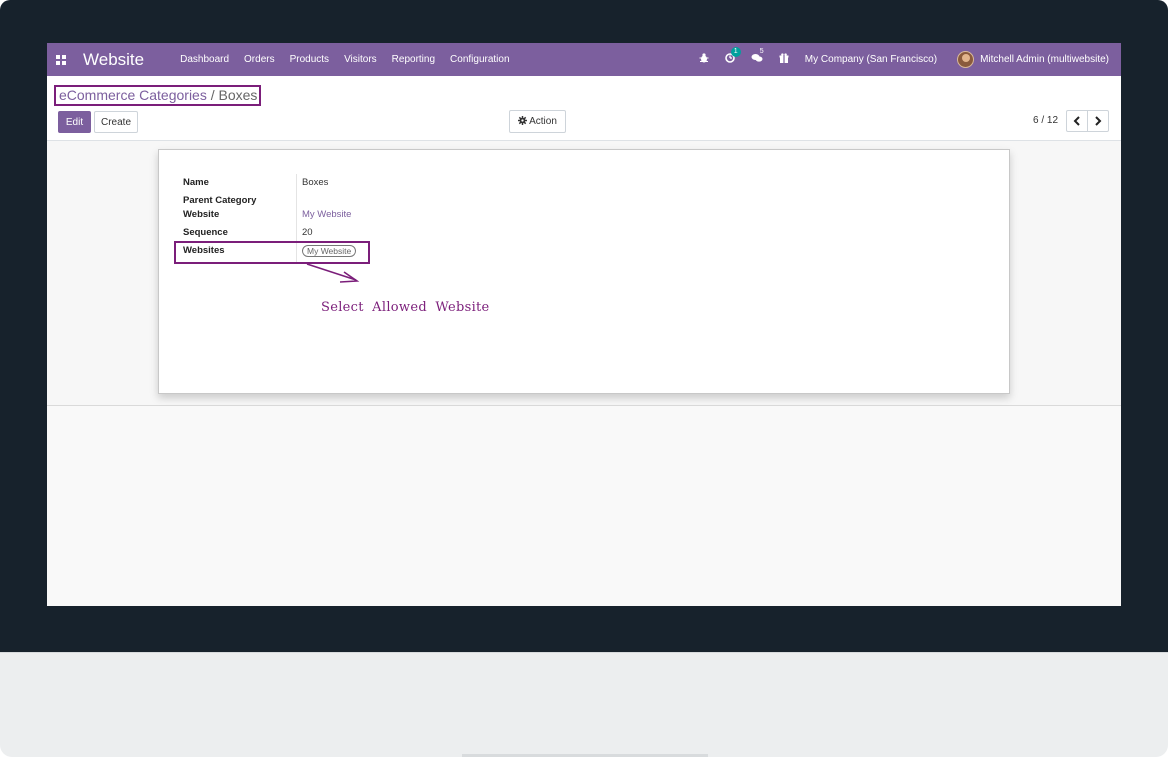 The image size is (1168, 757). Describe the element at coordinates (761, 51) in the screenshot. I see `messages-badge: 5` at that location.